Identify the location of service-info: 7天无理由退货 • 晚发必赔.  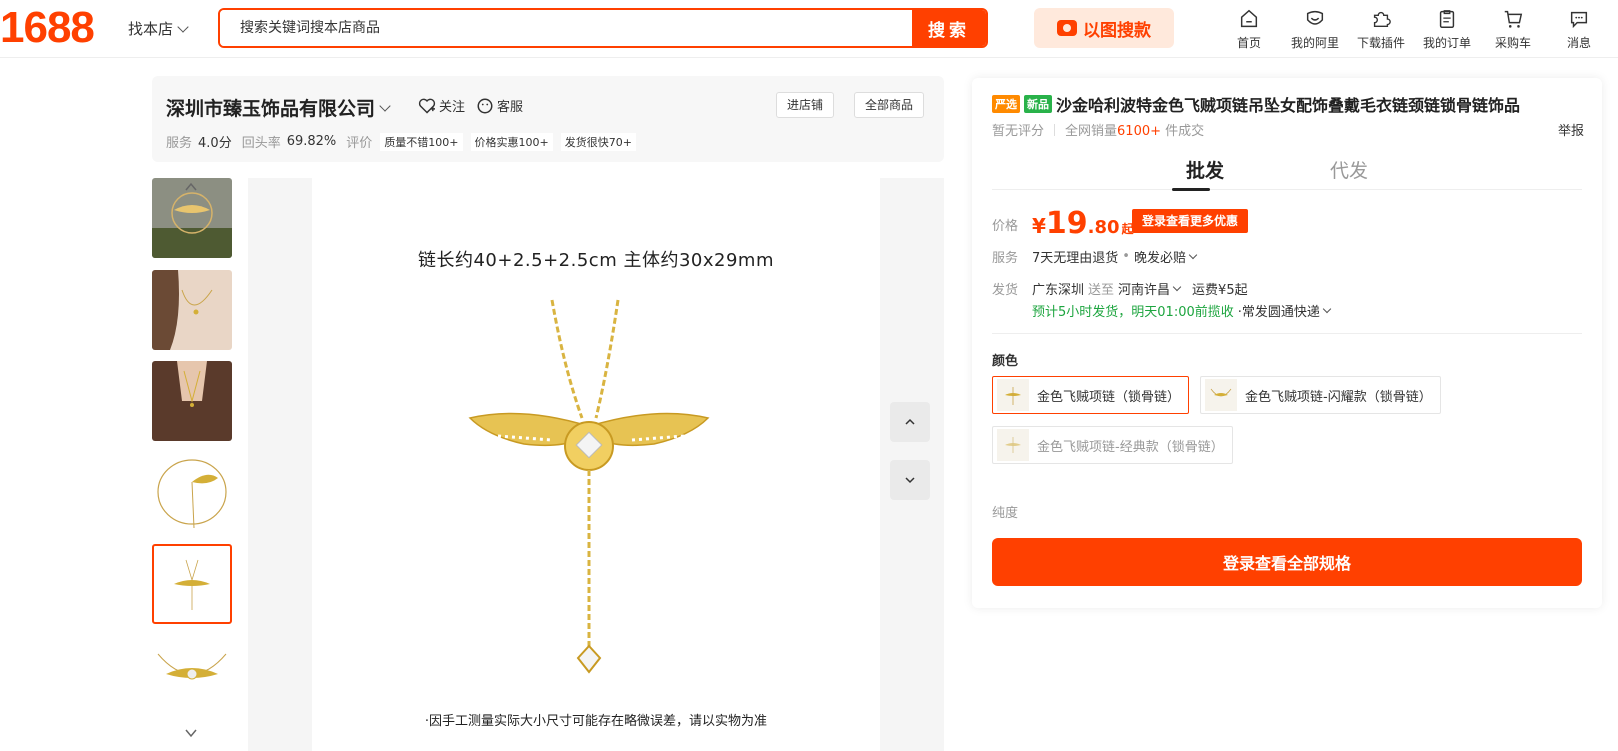
(1115, 256).